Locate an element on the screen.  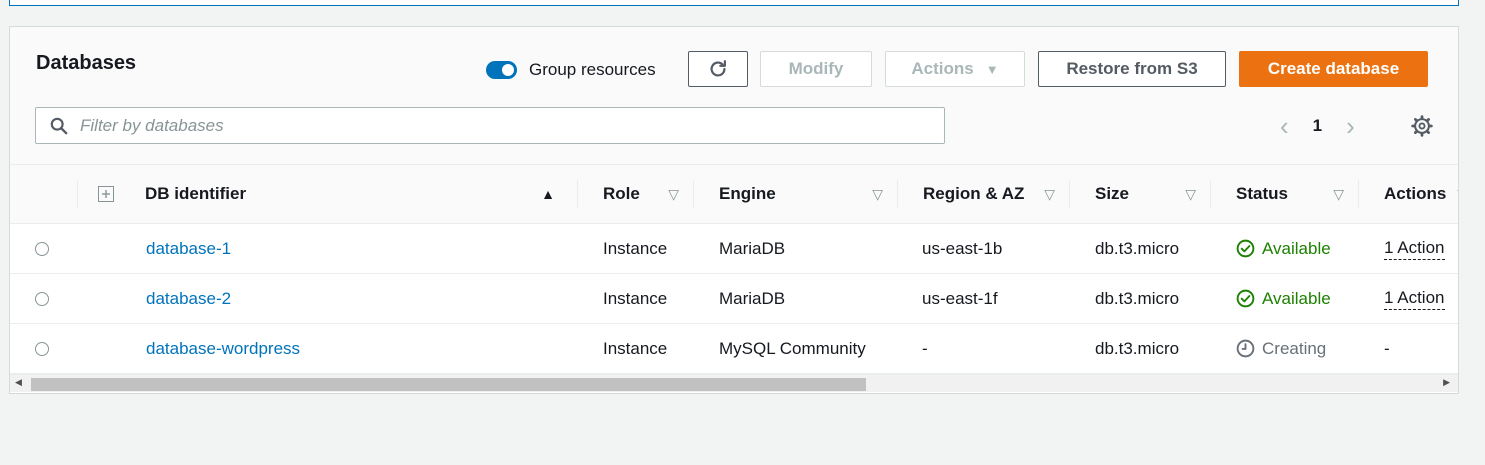
status-text: Creating is located at coordinates (1294, 348).